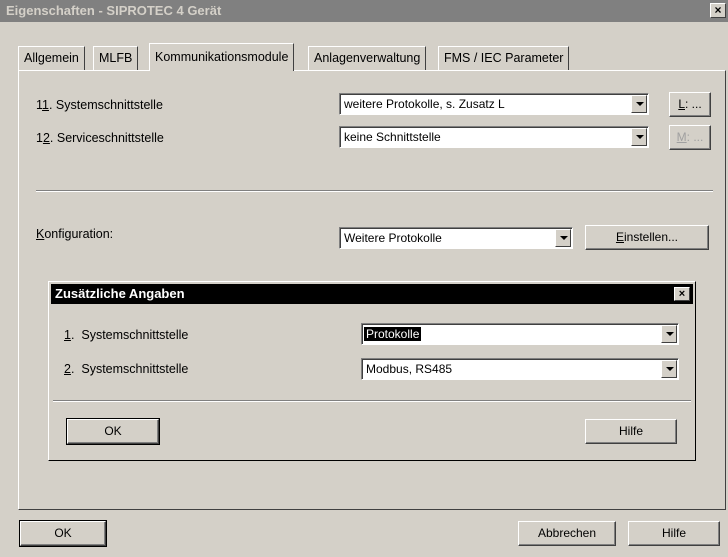 The height and width of the screenshot is (557, 728). Describe the element at coordinates (364, 11) in the screenshot. I see `window-titlebar: Eigenschaften - SIPROTEC 4 Gerät ×` at that location.